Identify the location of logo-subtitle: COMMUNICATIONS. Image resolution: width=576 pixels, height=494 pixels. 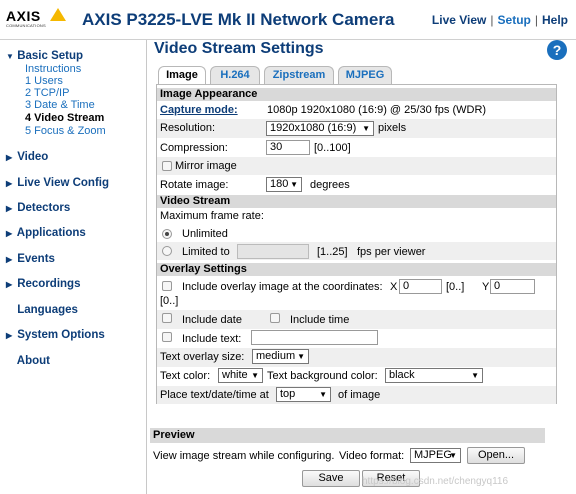
(26, 25).